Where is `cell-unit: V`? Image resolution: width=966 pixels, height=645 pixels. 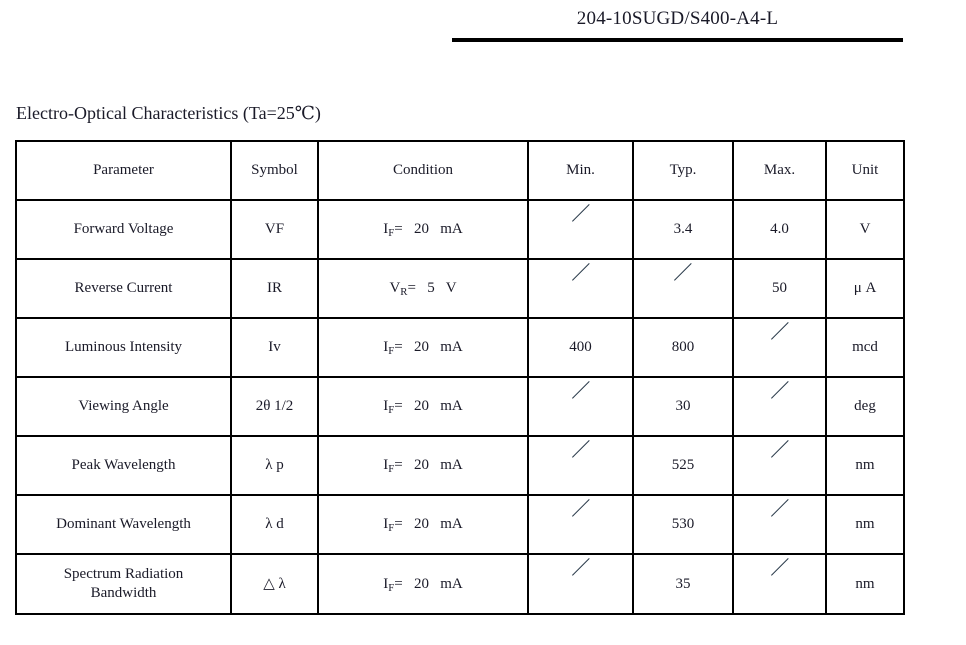
cell-unit: V is located at coordinates (865, 229).